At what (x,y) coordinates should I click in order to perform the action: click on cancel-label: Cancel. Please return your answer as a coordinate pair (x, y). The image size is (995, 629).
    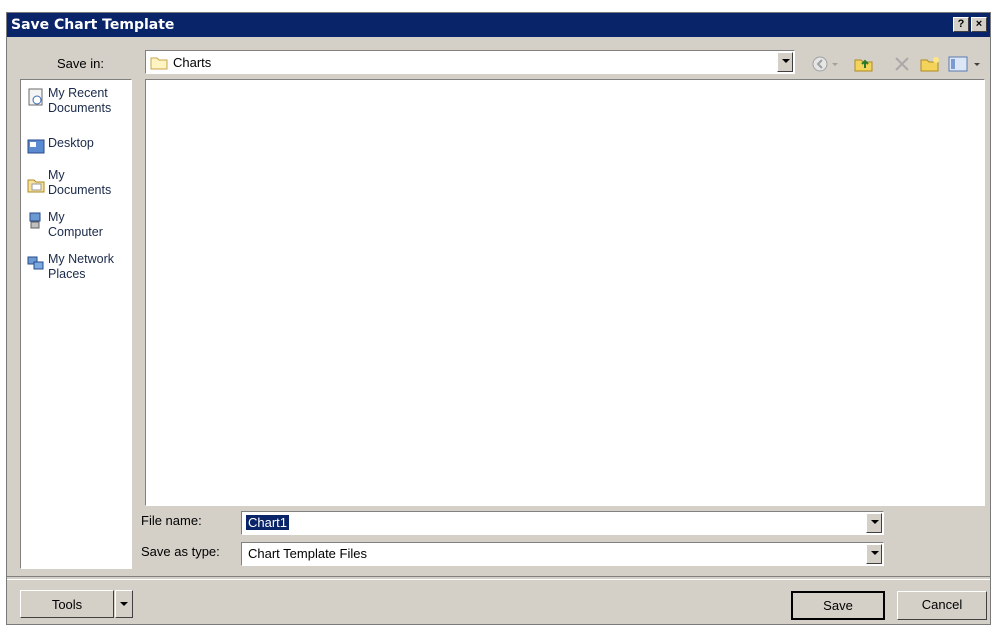
    Looking at the image, I should click on (942, 604).